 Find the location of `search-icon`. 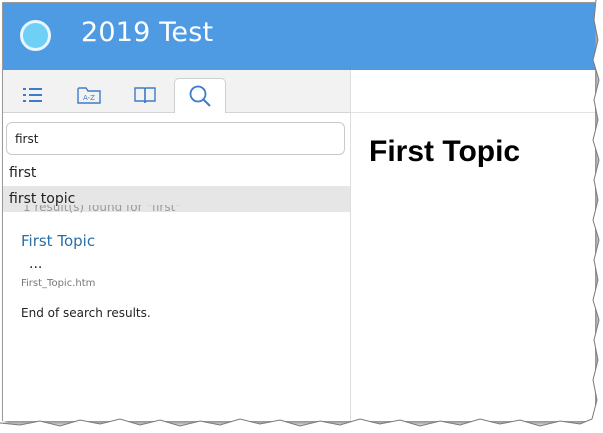

search-icon is located at coordinates (200, 96).